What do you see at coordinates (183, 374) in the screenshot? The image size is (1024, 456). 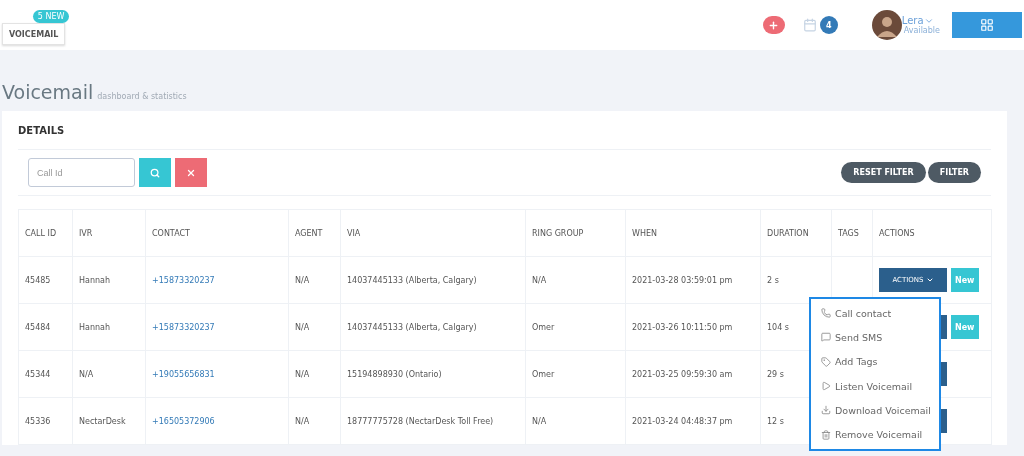 I see `contact-link: +19055656831` at bounding box center [183, 374].